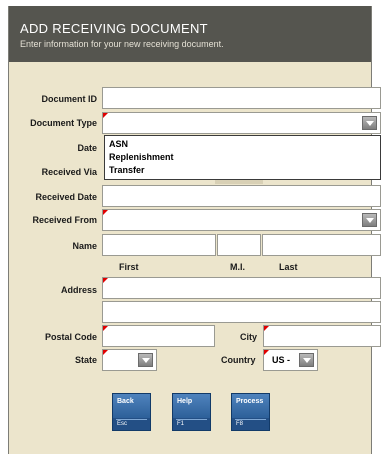 The image size is (384, 454). What do you see at coordinates (78, 290) in the screenshot?
I see `address-label: Address` at bounding box center [78, 290].